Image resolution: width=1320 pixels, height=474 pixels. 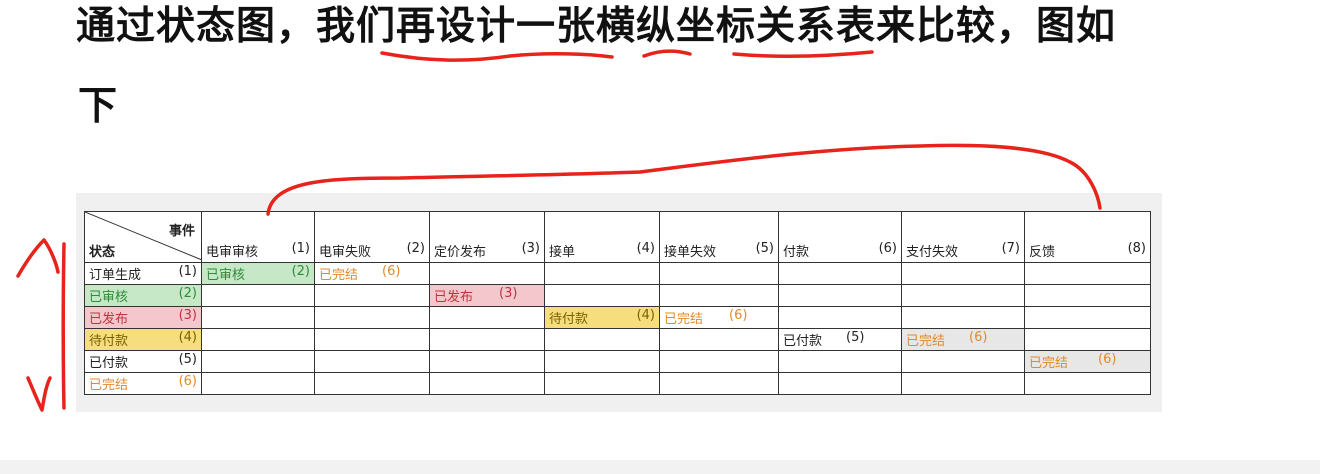 I want to click on state-label: 待付款, so click(x=109, y=341).